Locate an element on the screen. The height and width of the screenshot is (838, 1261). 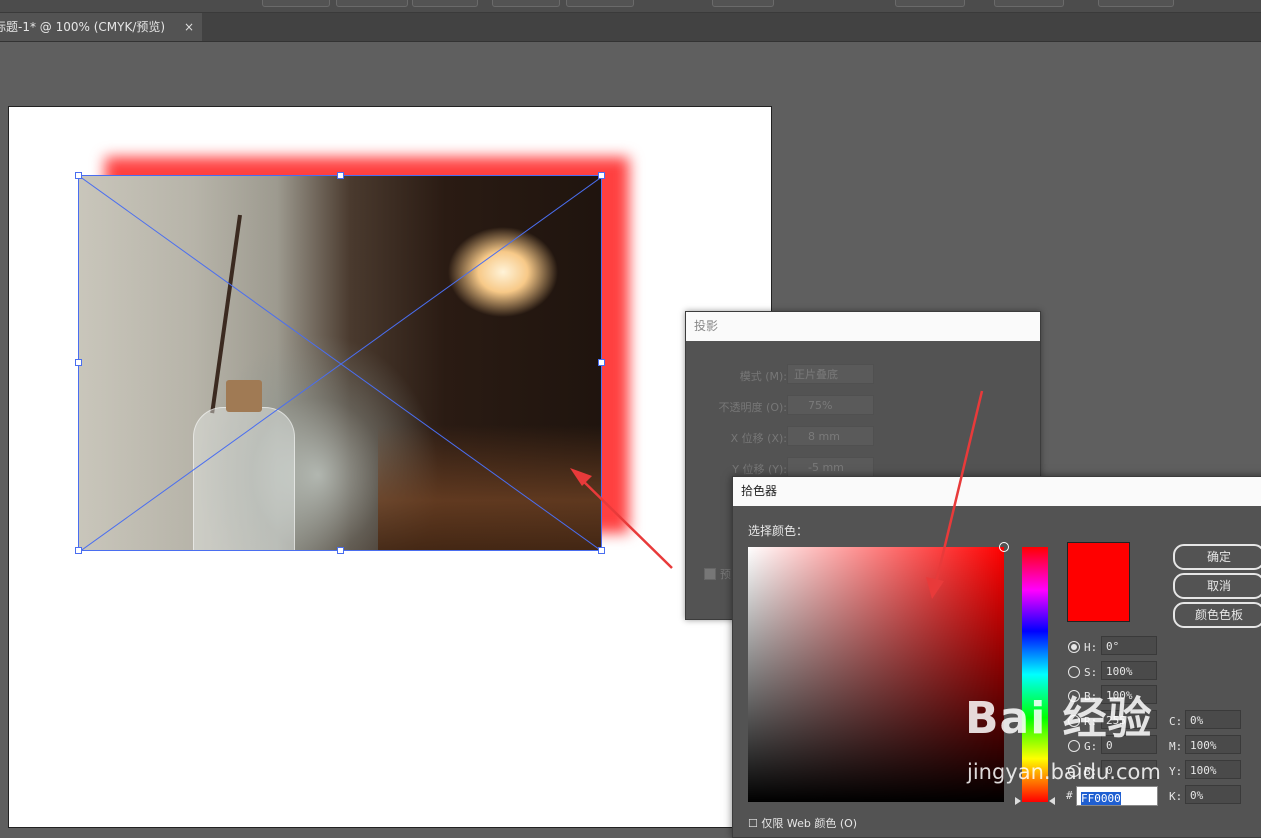
dialog-title: 拾色器 is located at coordinates (997, 491).